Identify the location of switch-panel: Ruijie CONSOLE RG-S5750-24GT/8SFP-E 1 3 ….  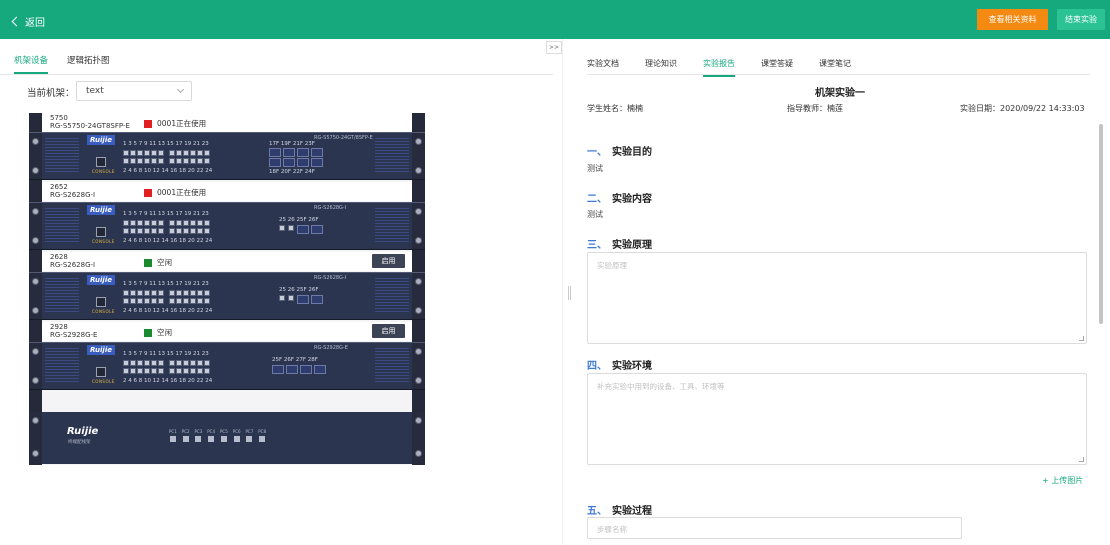
(227, 156).